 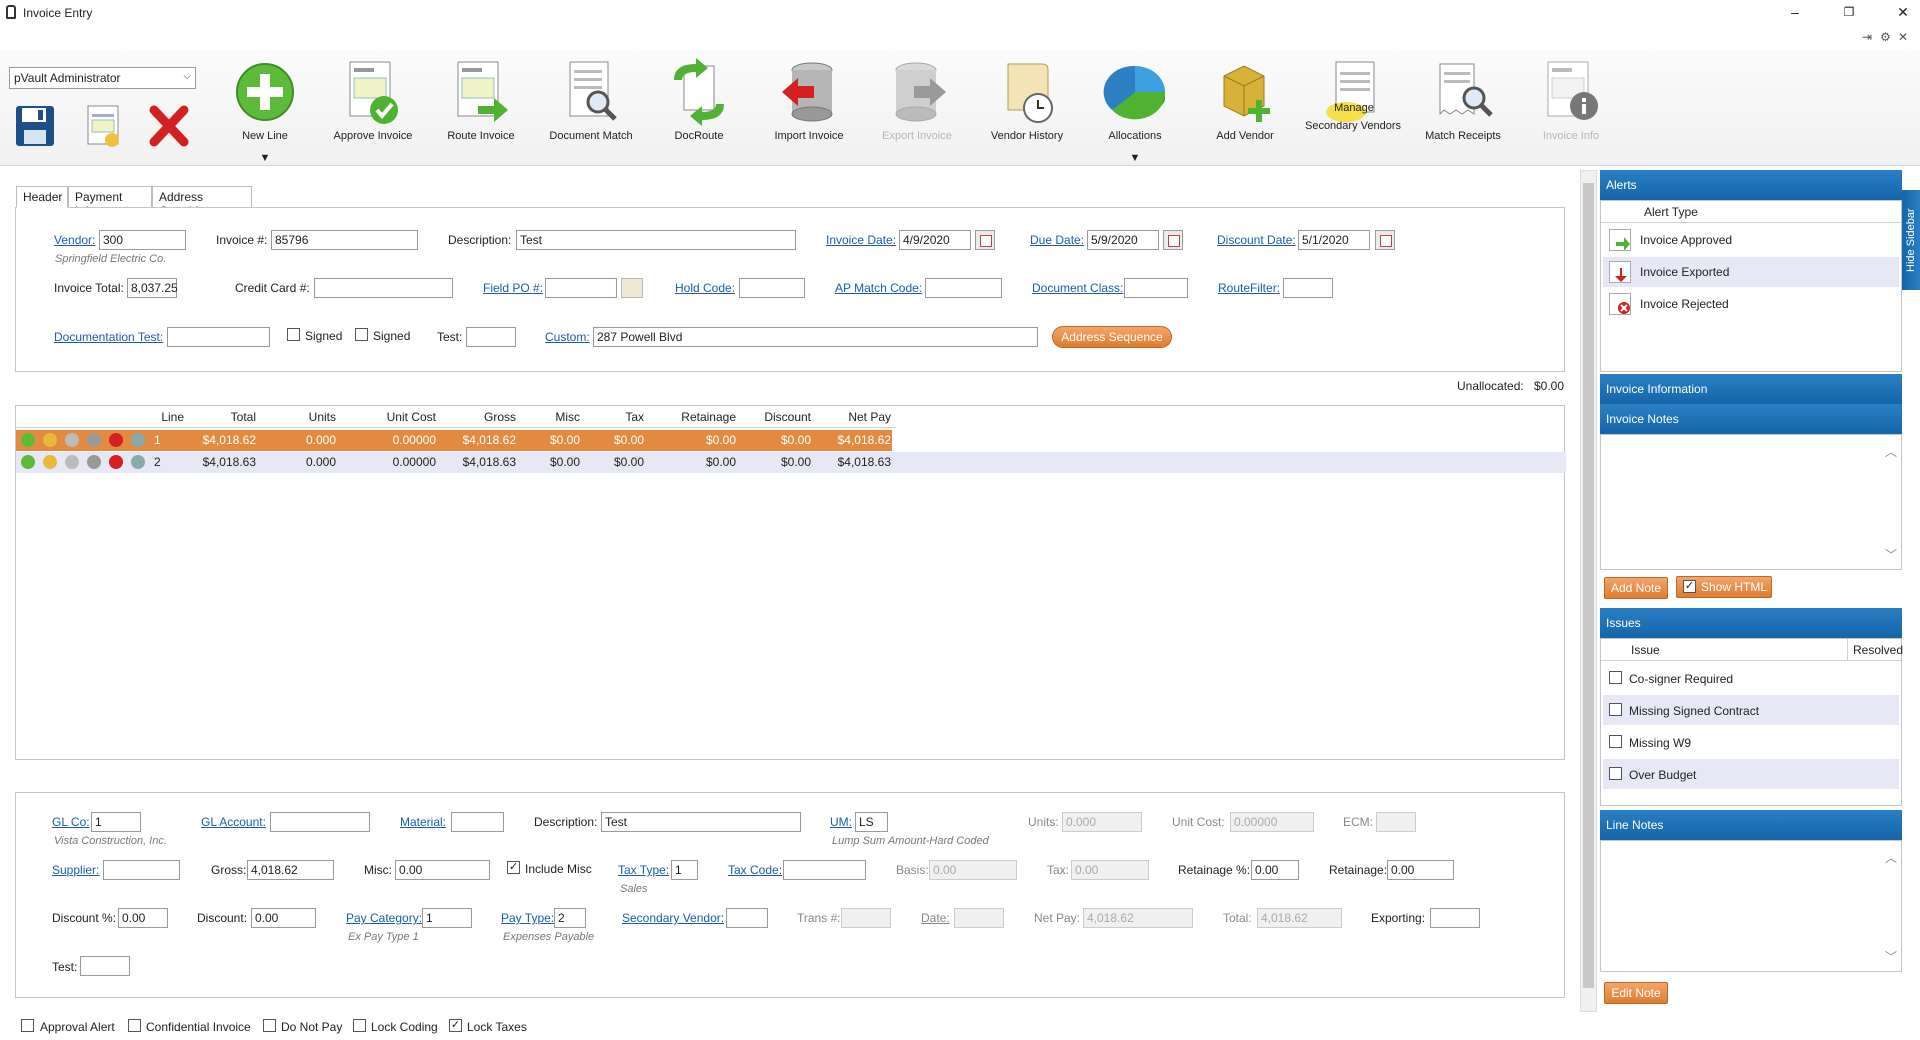 What do you see at coordinates (1751, 906) in the screenshot?
I see `line-notes-area: ︿ ﹀` at bounding box center [1751, 906].